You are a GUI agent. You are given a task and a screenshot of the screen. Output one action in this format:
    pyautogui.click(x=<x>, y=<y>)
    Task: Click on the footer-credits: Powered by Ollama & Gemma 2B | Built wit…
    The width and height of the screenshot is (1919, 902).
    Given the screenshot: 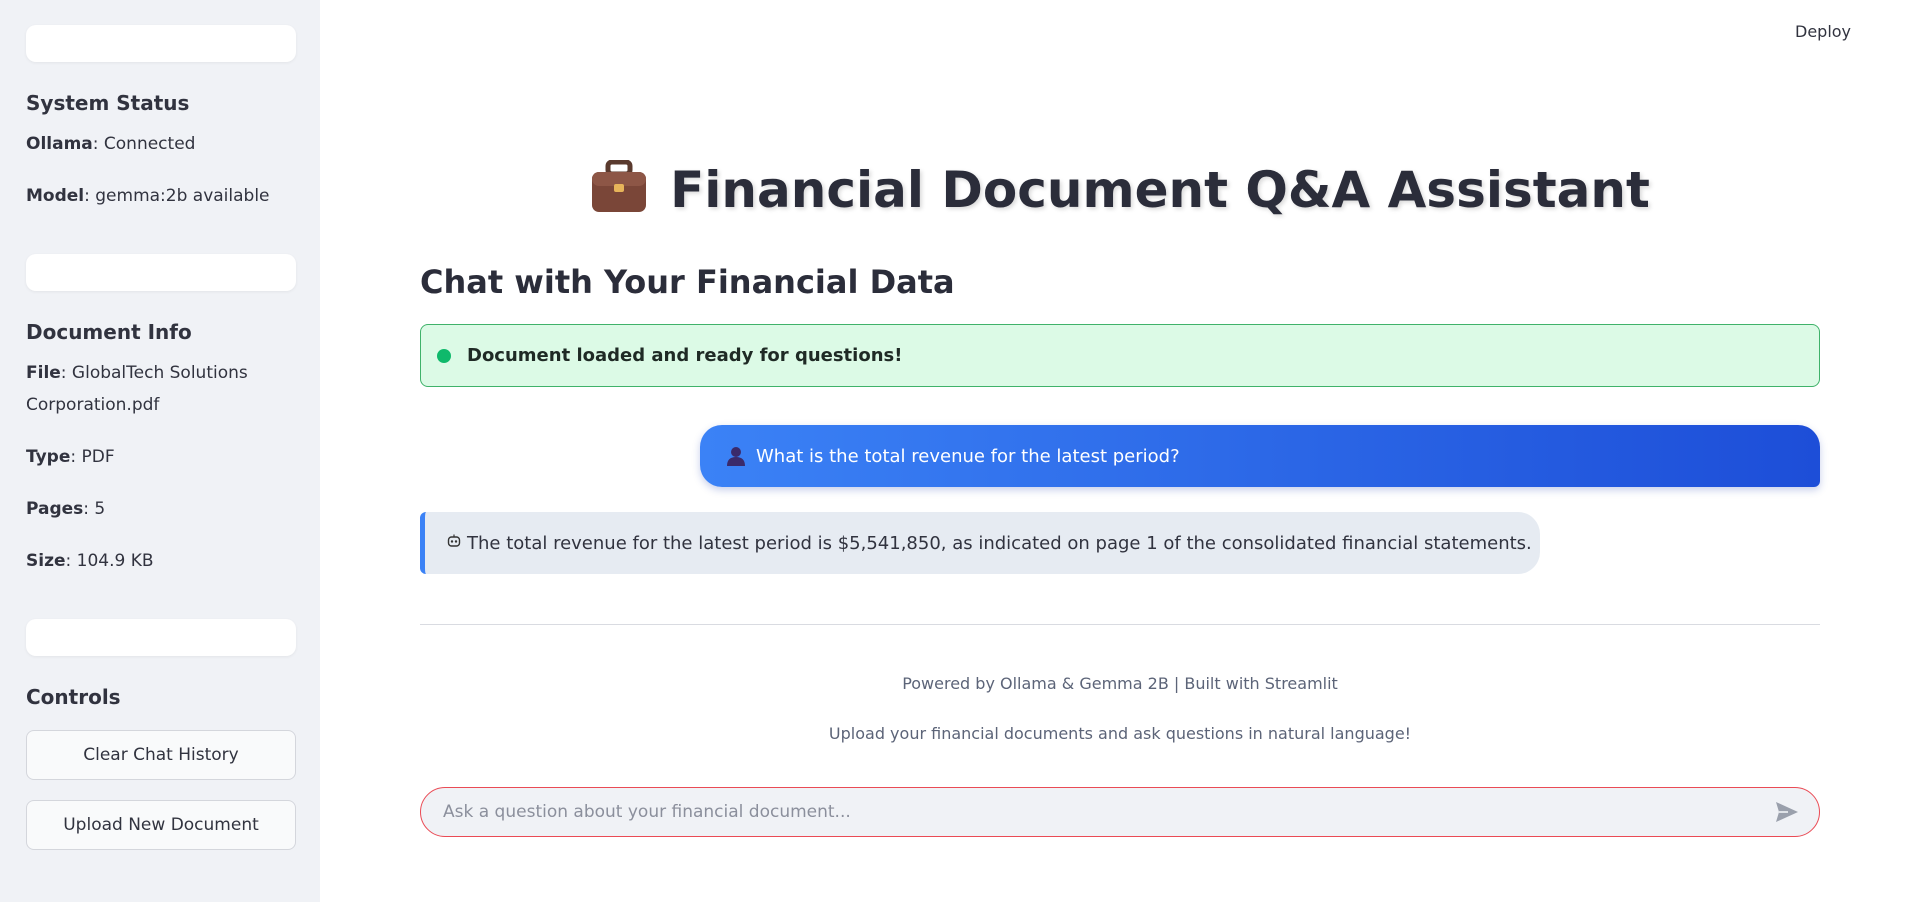 What is the action you would take?
    pyautogui.click(x=1120, y=683)
    